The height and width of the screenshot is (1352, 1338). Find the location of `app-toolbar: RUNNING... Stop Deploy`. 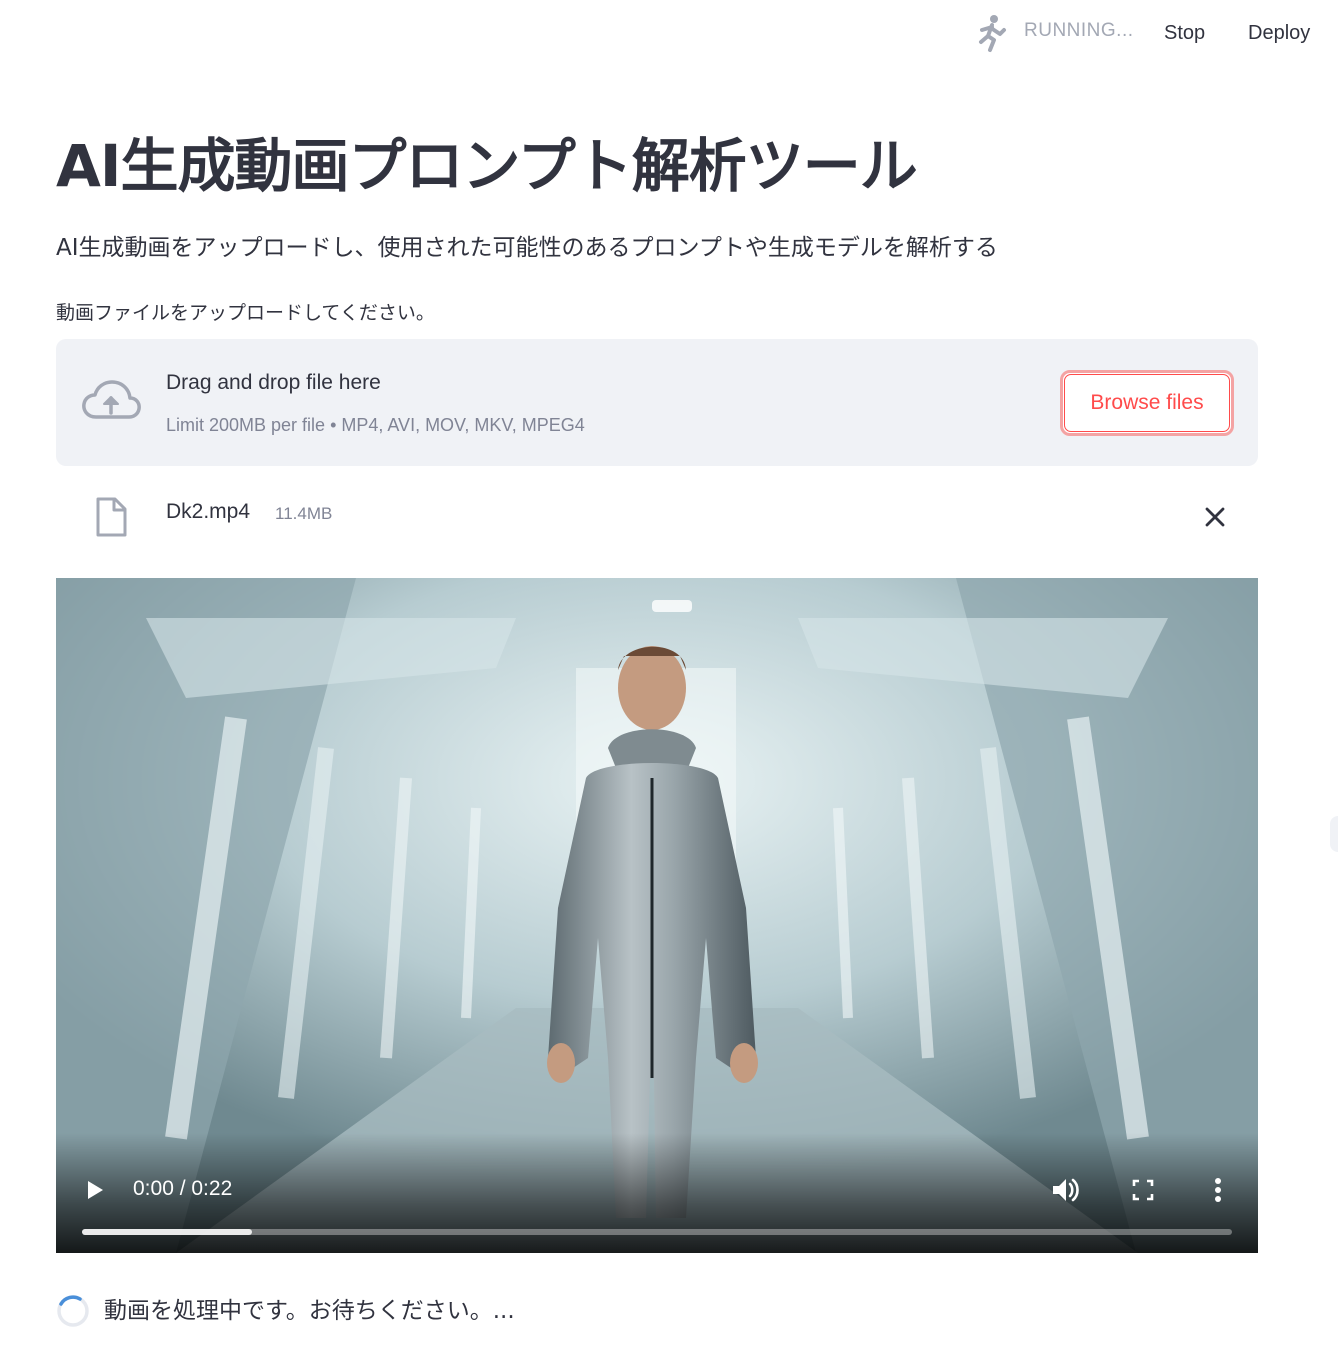

app-toolbar: RUNNING... Stop Deploy is located at coordinates (669, 32).